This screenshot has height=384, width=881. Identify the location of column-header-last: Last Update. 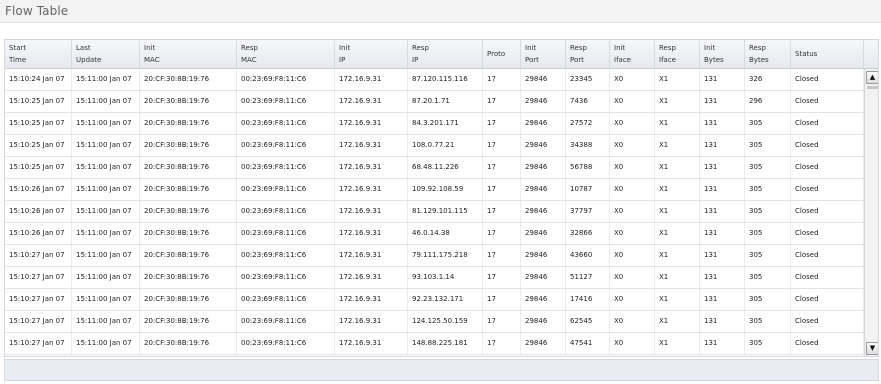
(106, 54).